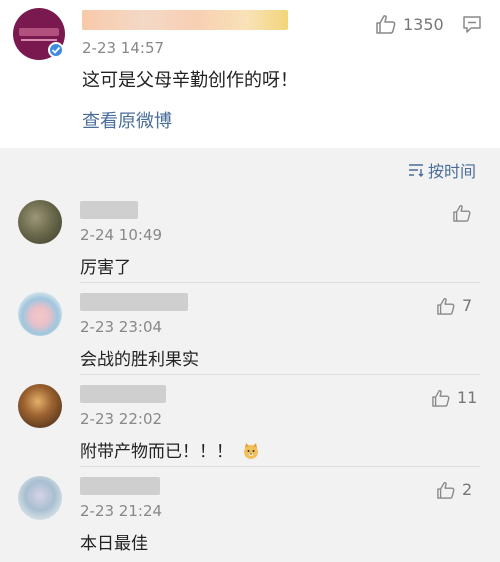 The width and height of the screenshot is (500, 562). What do you see at coordinates (139, 360) in the screenshot?
I see `comment-text: 会战的胜利果实` at bounding box center [139, 360].